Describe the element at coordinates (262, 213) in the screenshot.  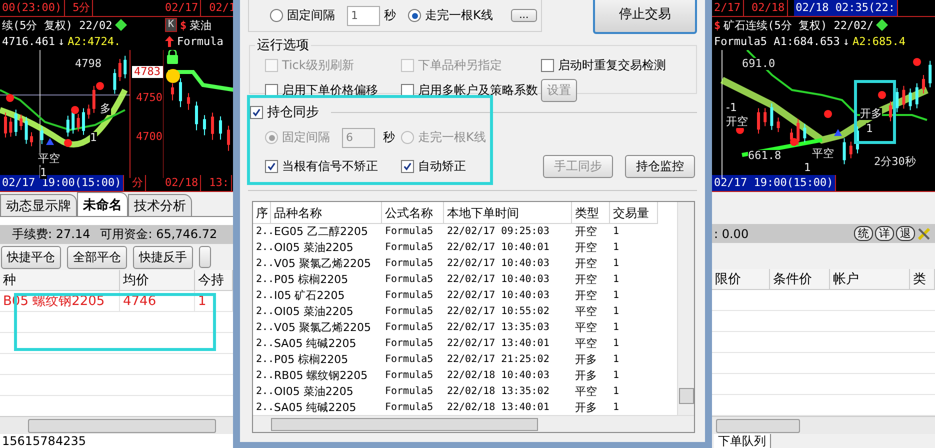
I see `column-header: 序` at that location.